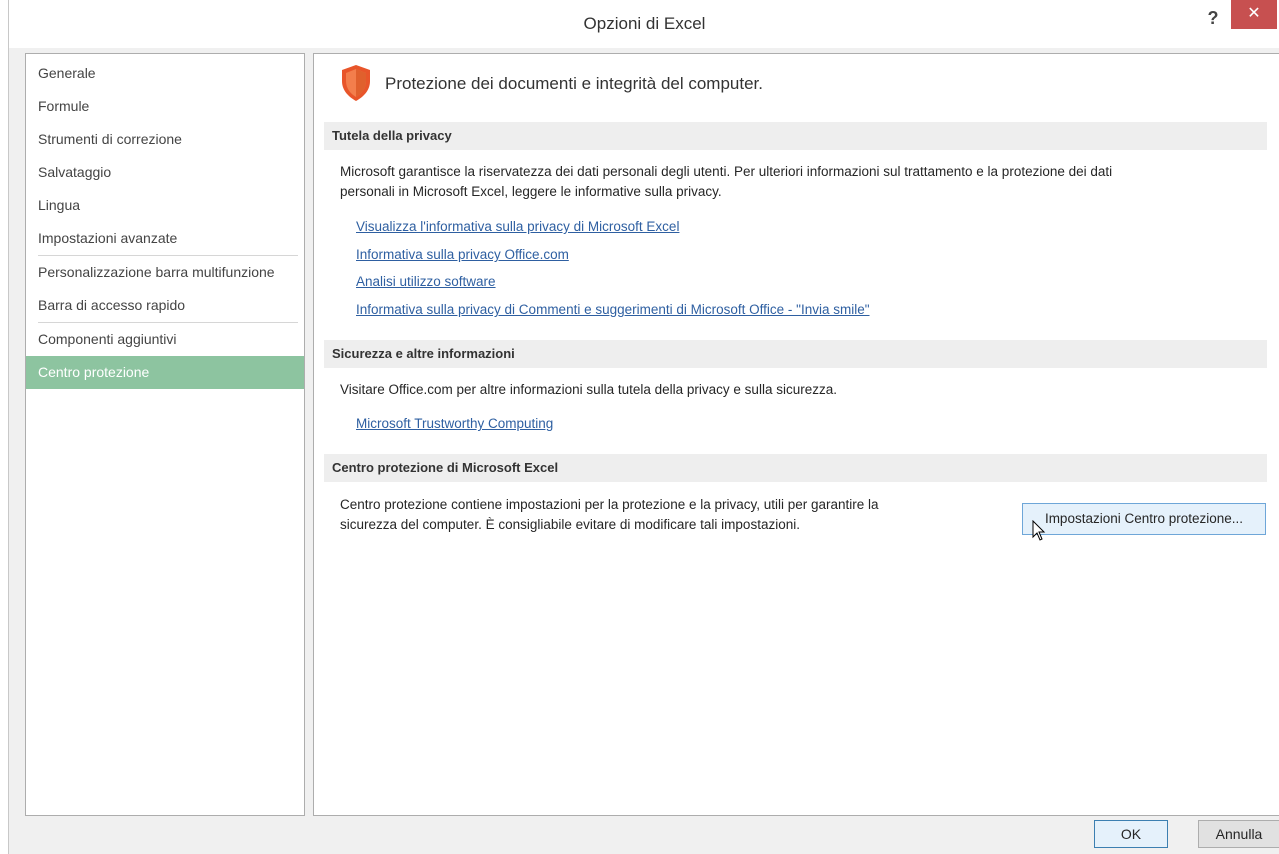 The width and height of the screenshot is (1279, 854). Describe the element at coordinates (165, 139) in the screenshot. I see `sidebar-item-strumenti-correzione: Strumenti di correzione` at that location.